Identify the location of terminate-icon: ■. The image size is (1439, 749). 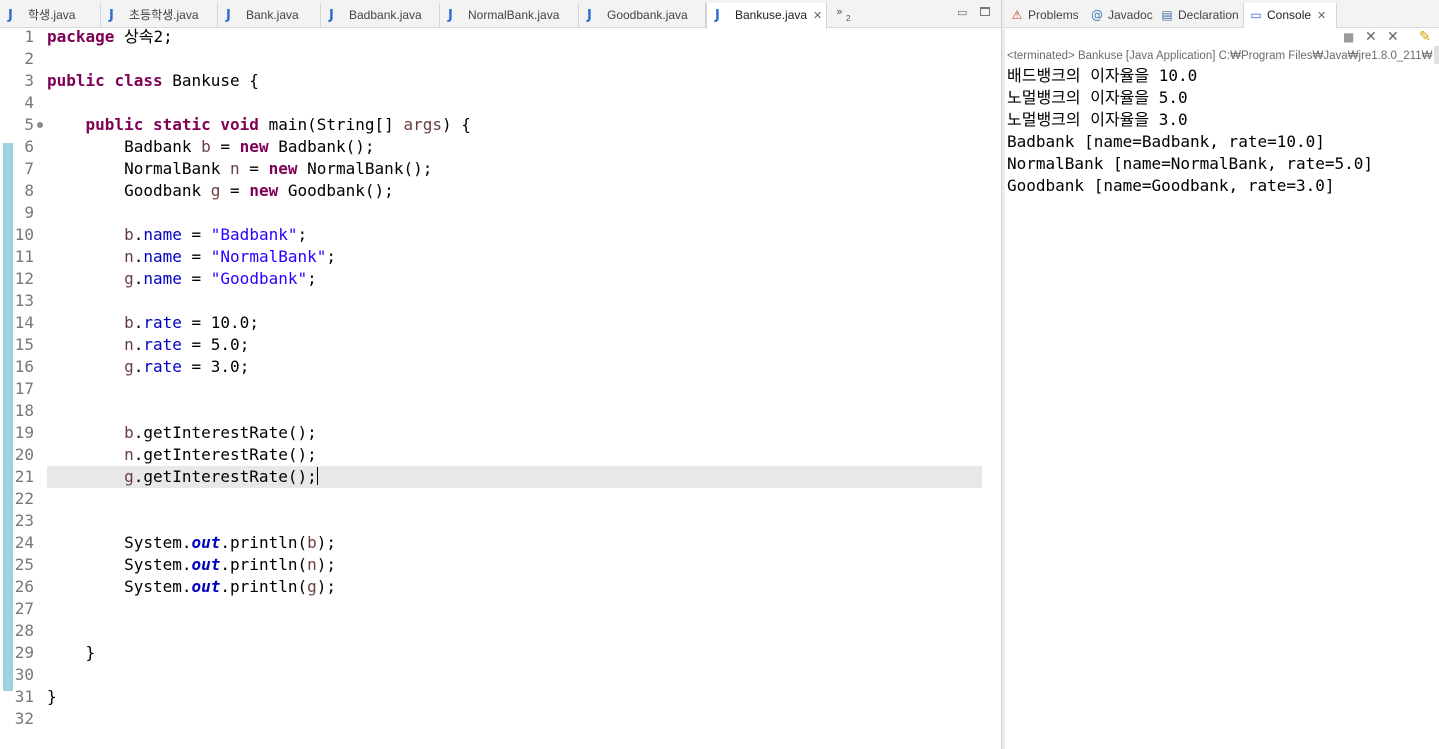
(1348, 37).